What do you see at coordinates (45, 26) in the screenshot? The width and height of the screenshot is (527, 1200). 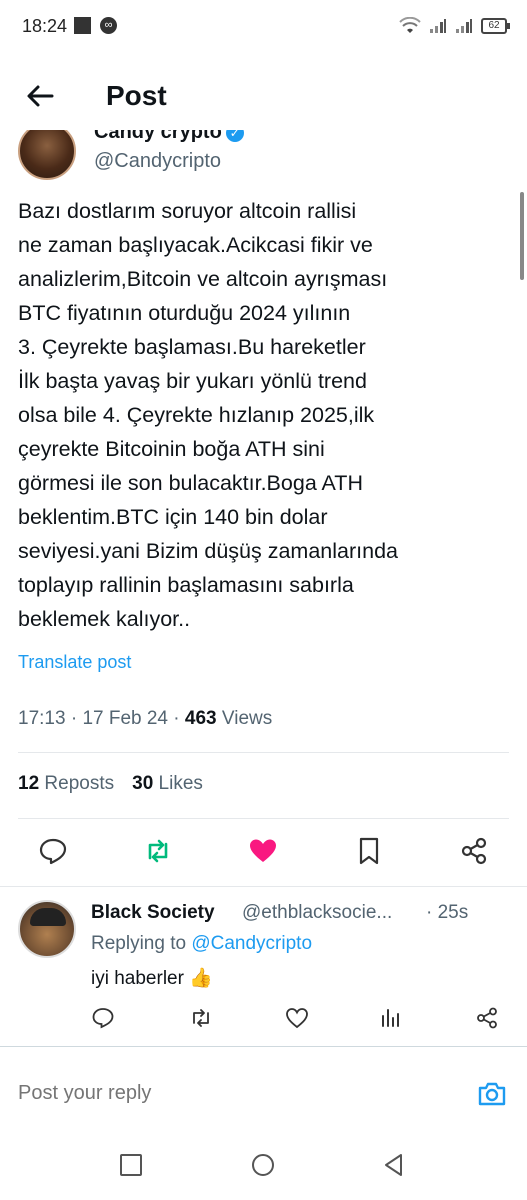 I see `status-time: 18:24` at bounding box center [45, 26].